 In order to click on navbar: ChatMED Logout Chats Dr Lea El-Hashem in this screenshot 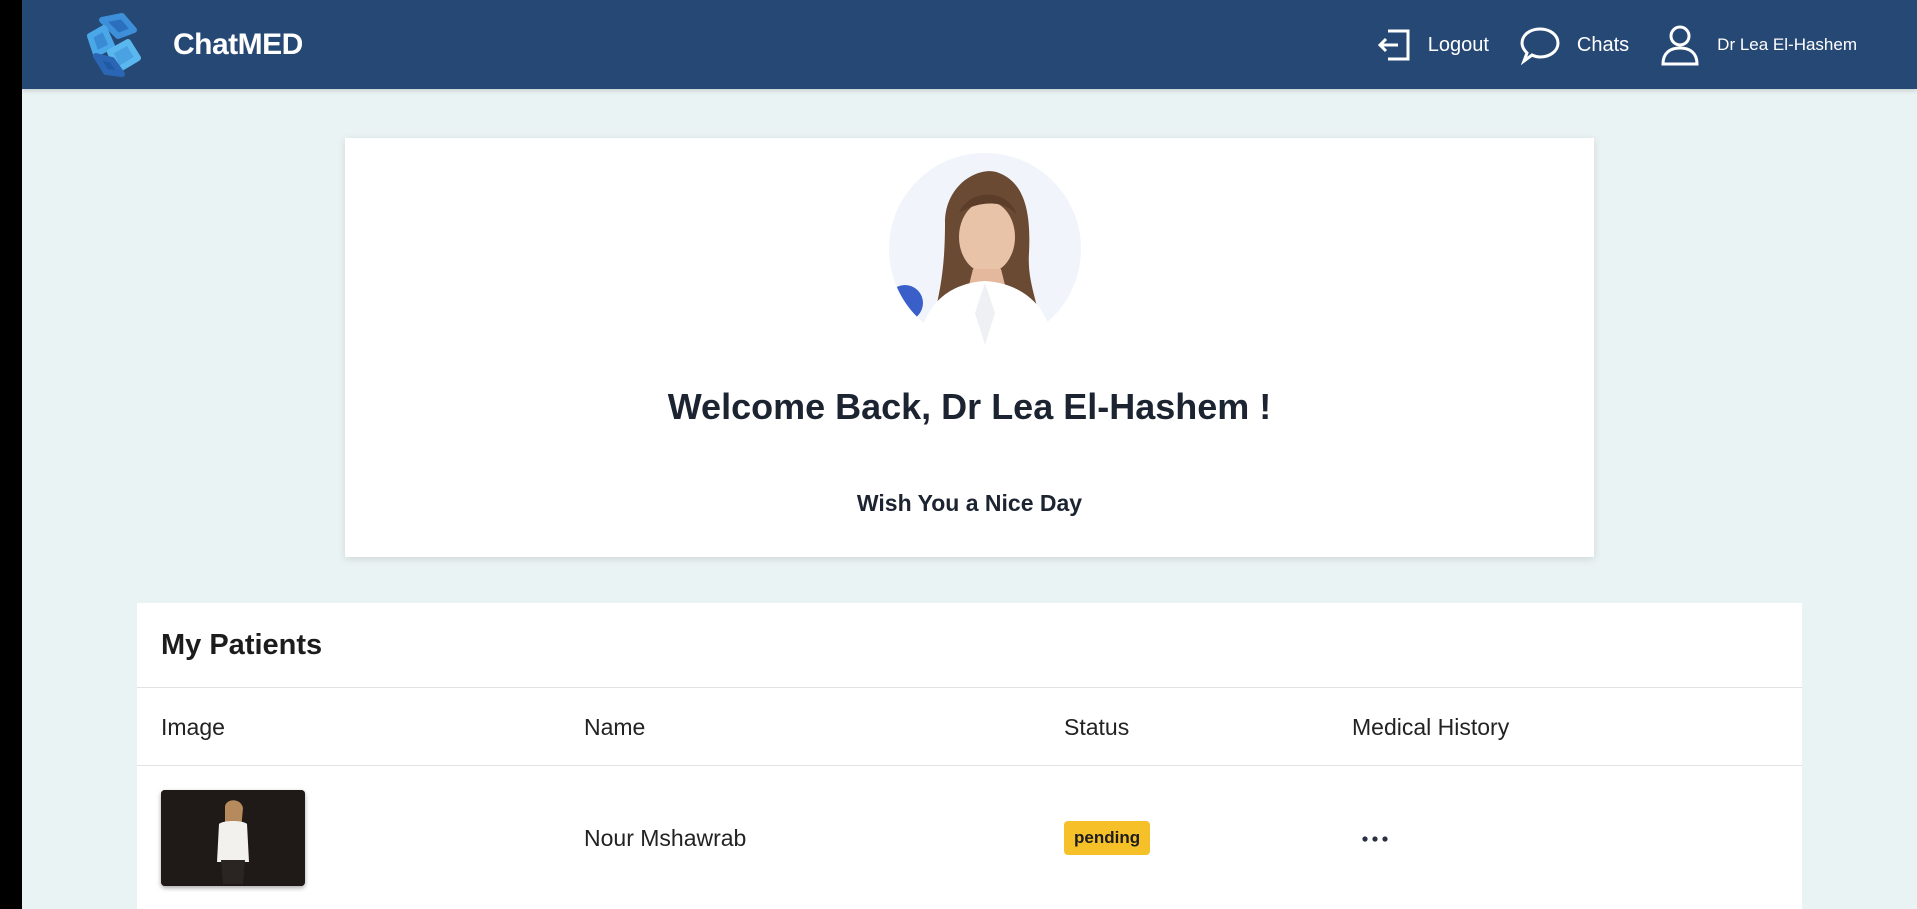, I will do `click(969, 44)`.